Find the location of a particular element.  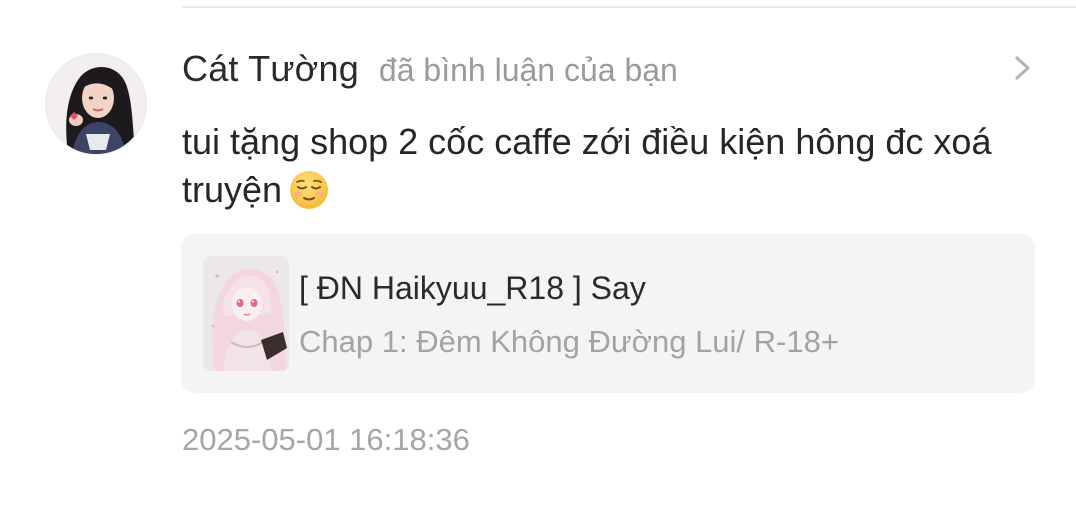

avatar-image is located at coordinates (96, 104).